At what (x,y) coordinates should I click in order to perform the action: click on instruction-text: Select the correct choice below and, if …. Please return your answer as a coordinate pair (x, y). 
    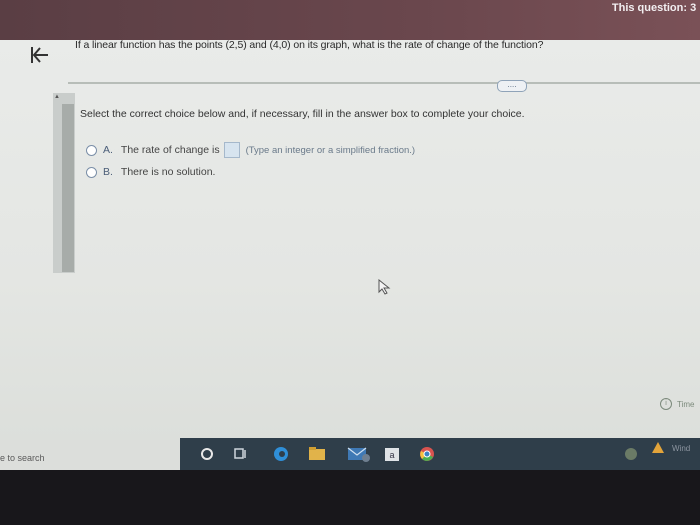
    Looking at the image, I should click on (302, 114).